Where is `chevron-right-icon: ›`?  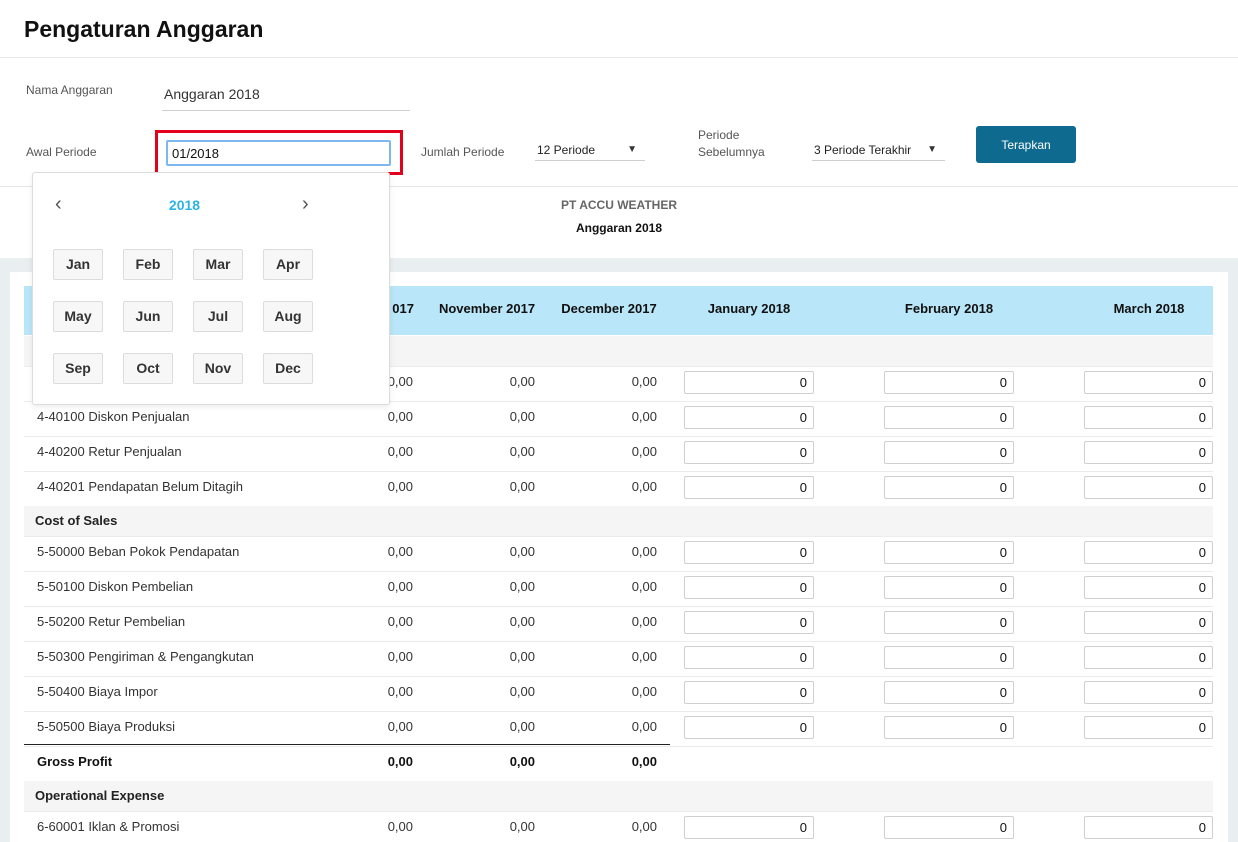
chevron-right-icon: › is located at coordinates (305, 204).